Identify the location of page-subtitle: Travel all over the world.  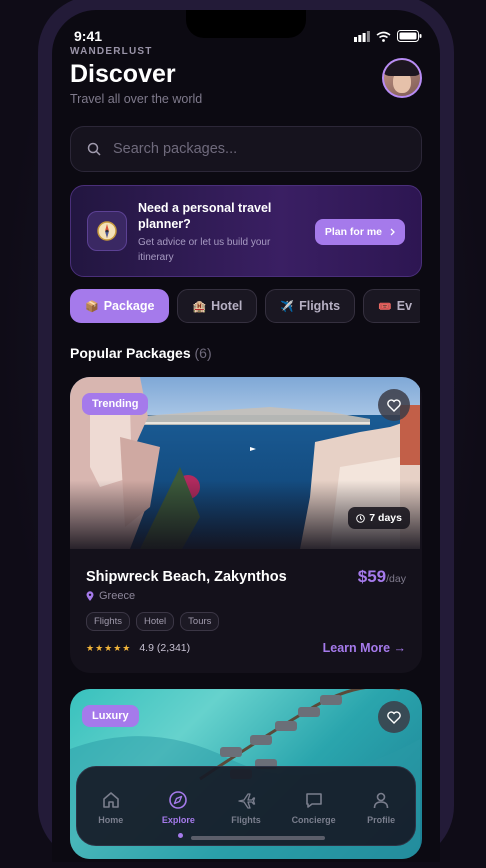
(136, 99).